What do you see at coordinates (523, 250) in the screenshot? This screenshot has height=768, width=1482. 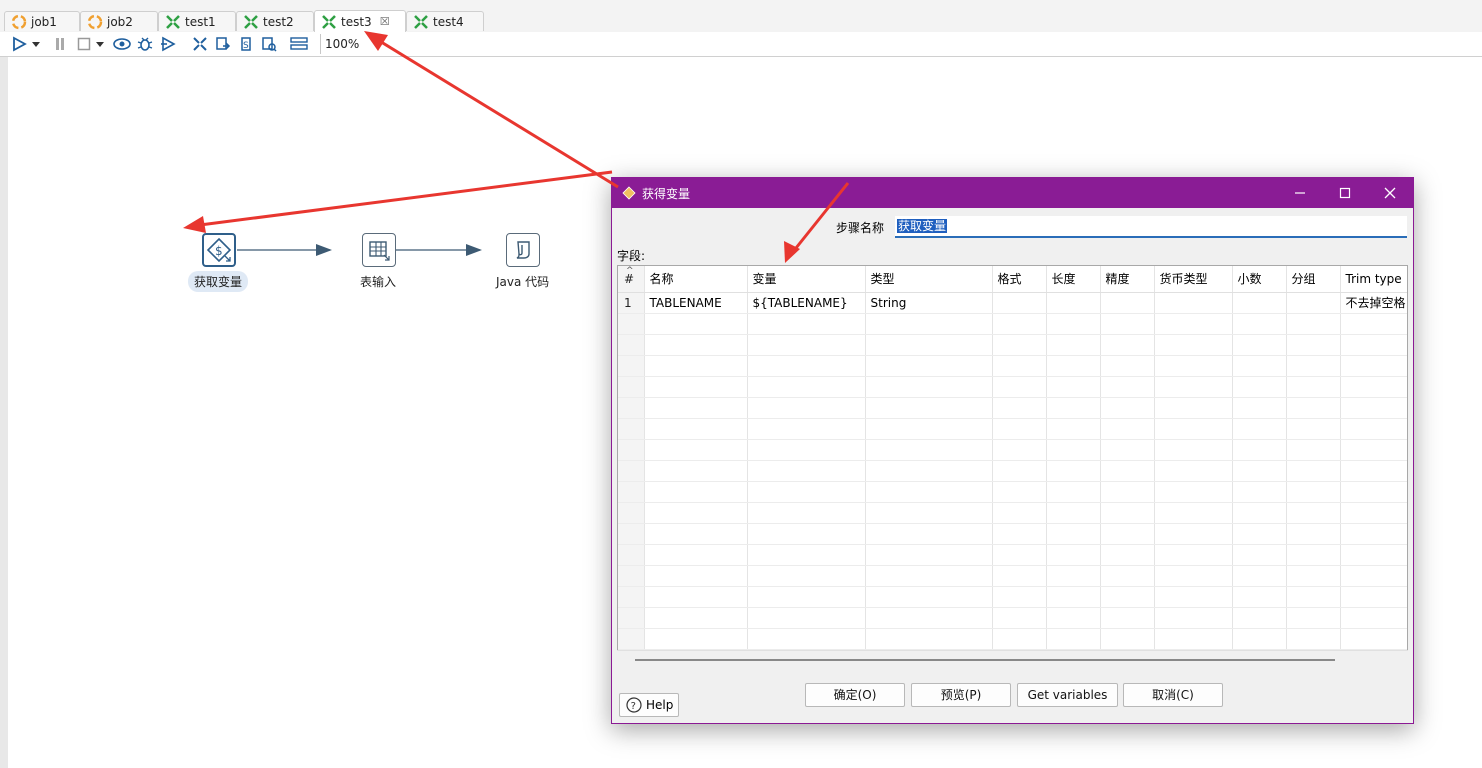 I see `step-java-code` at bounding box center [523, 250].